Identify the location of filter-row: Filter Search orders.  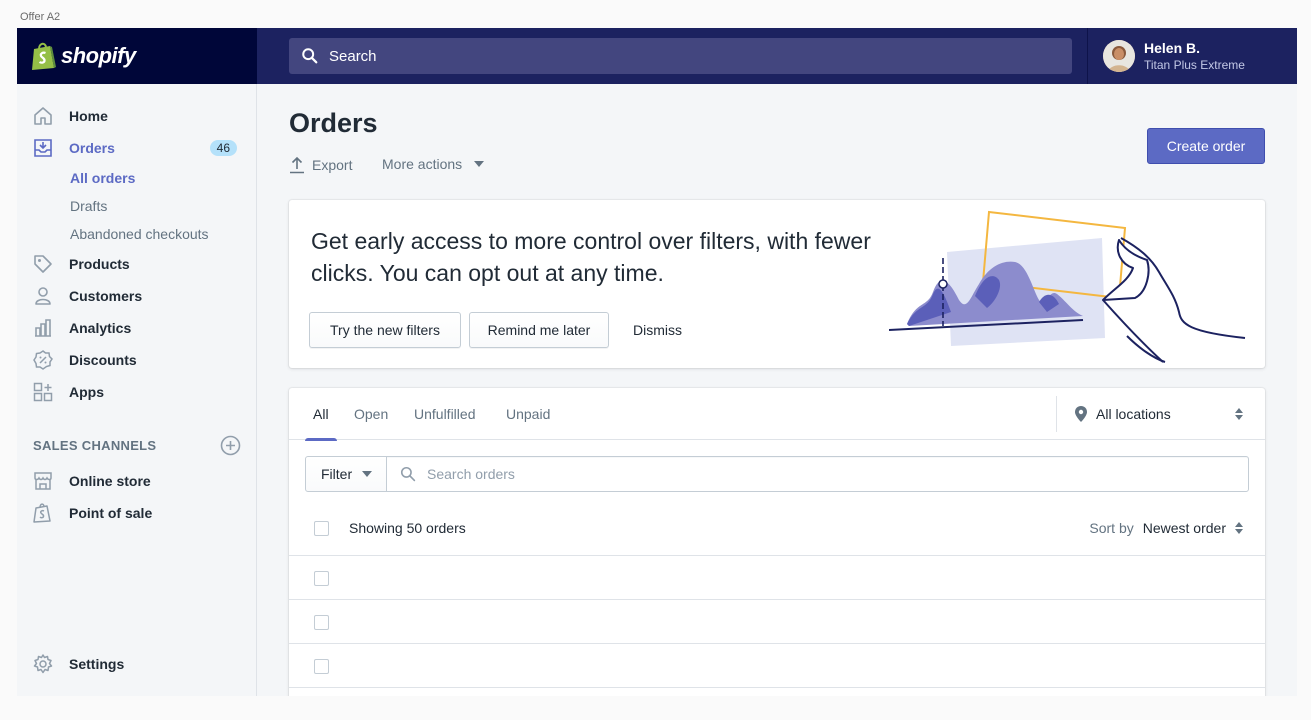
(777, 474).